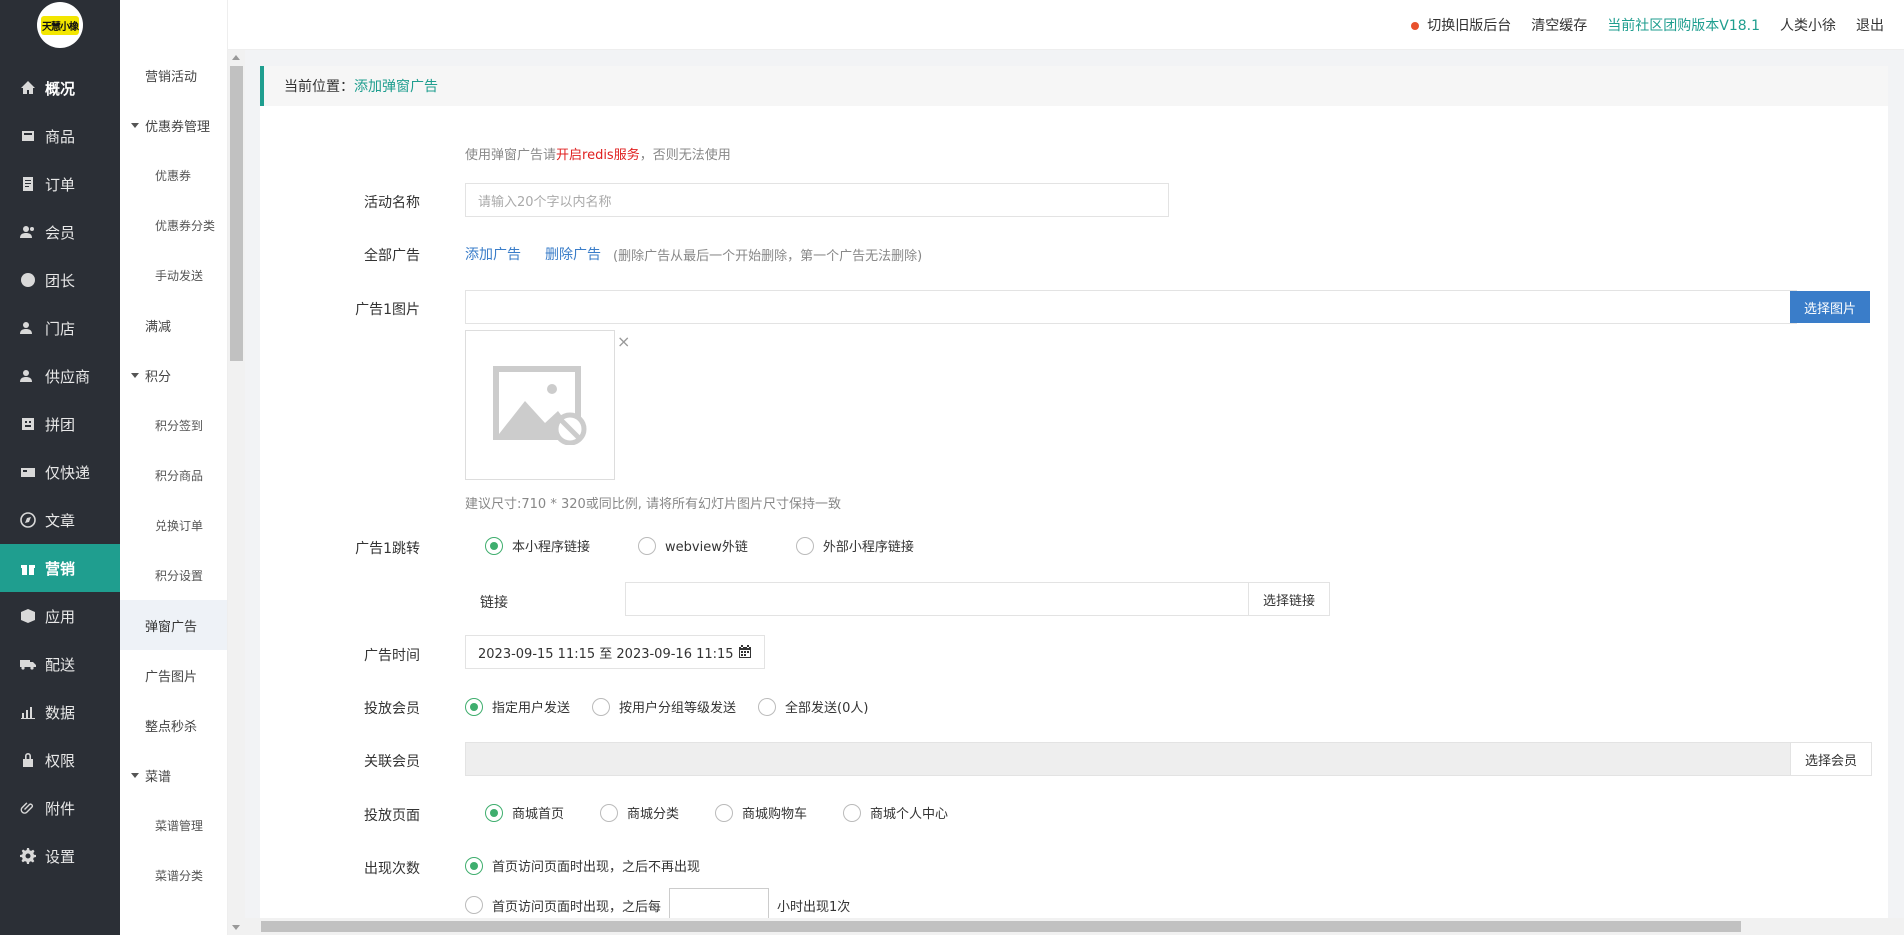  I want to click on add-ad-link: 添加广告, so click(493, 254).